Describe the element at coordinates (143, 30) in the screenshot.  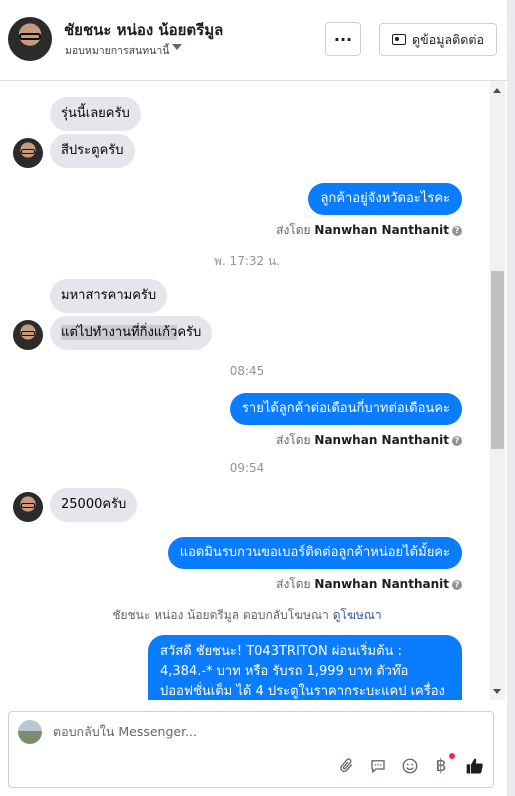
I see `contact-name: ชัยชนะ หน่อง น้อยตรีมูล` at that location.